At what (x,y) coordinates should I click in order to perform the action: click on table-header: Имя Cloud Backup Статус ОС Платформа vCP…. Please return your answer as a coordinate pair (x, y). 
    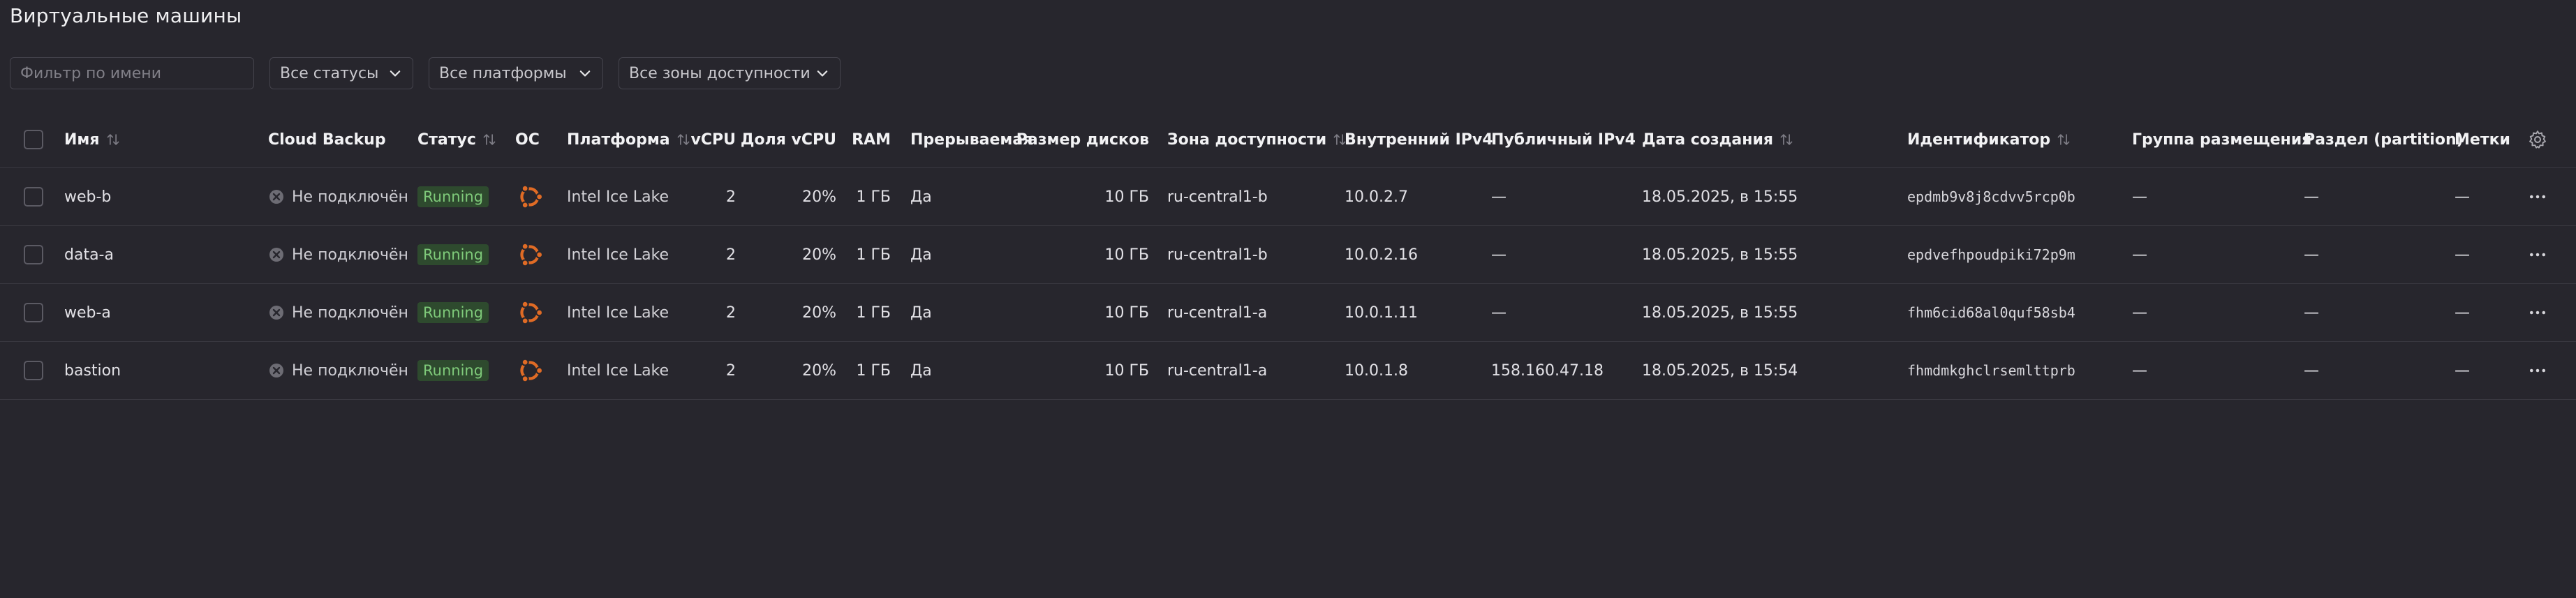
    Looking at the image, I should click on (1288, 140).